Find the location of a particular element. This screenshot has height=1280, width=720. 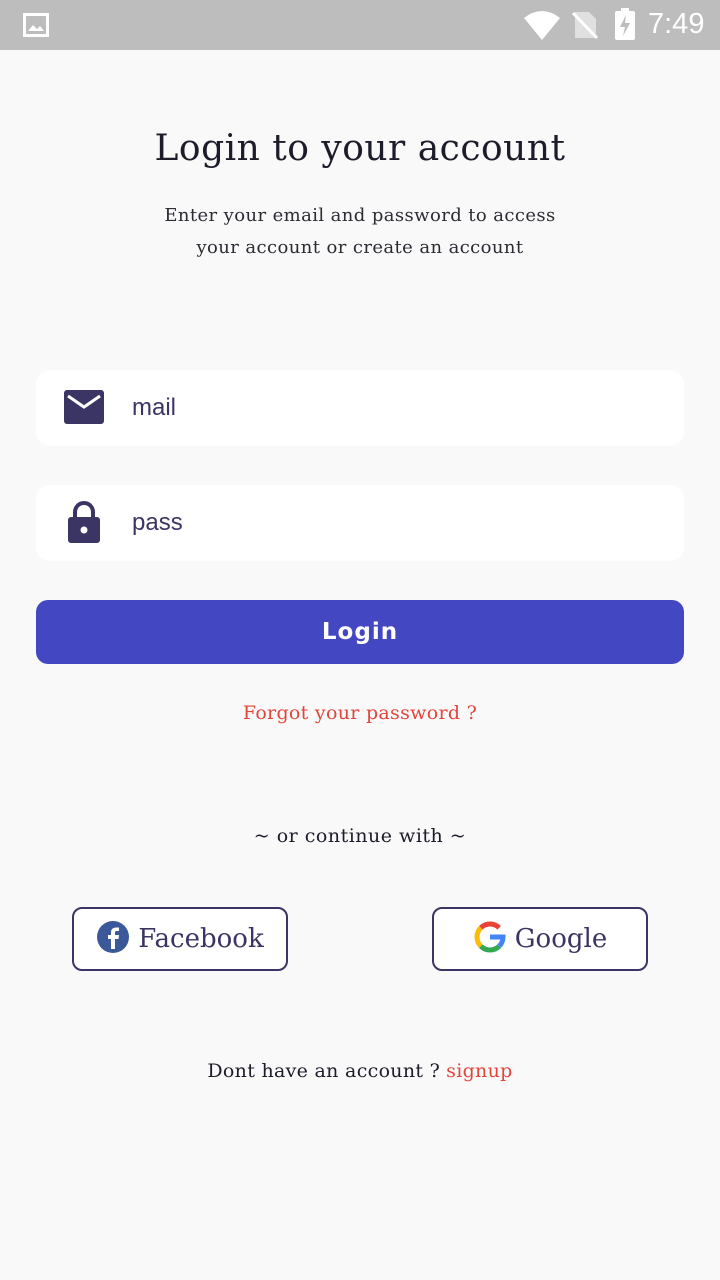

facebook-icon is located at coordinates (113, 939).